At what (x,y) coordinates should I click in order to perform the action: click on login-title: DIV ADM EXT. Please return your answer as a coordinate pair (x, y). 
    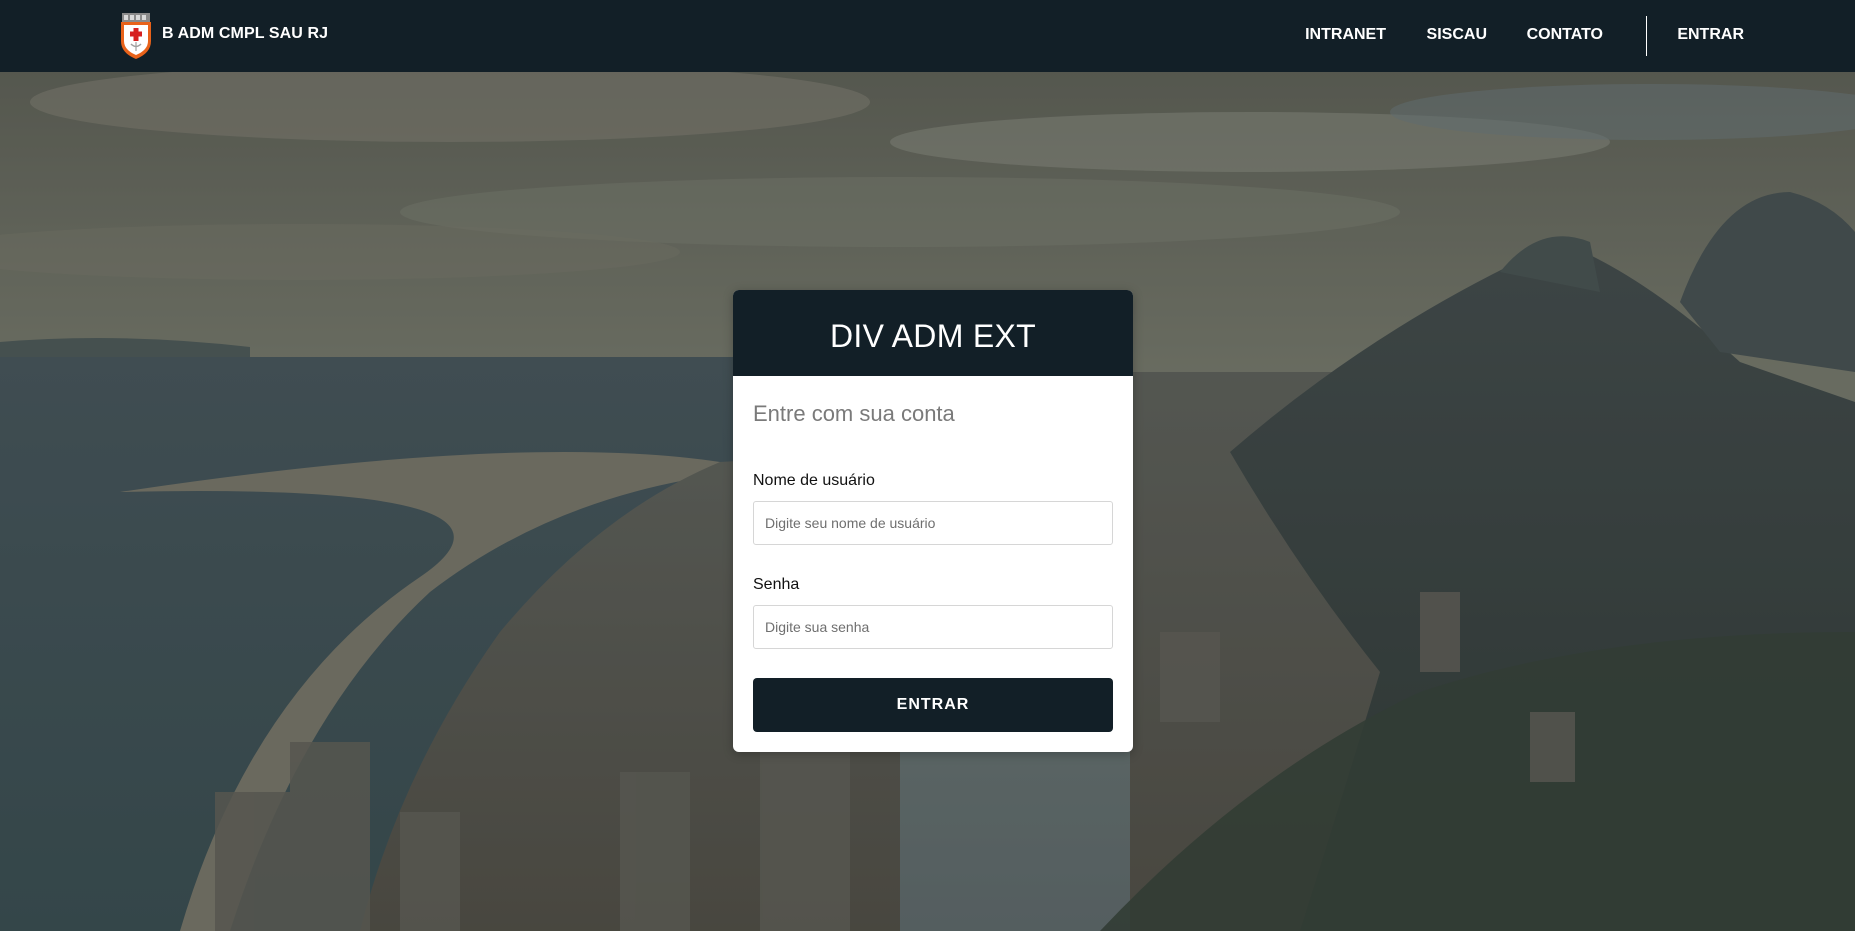
    Looking at the image, I should click on (932, 335).